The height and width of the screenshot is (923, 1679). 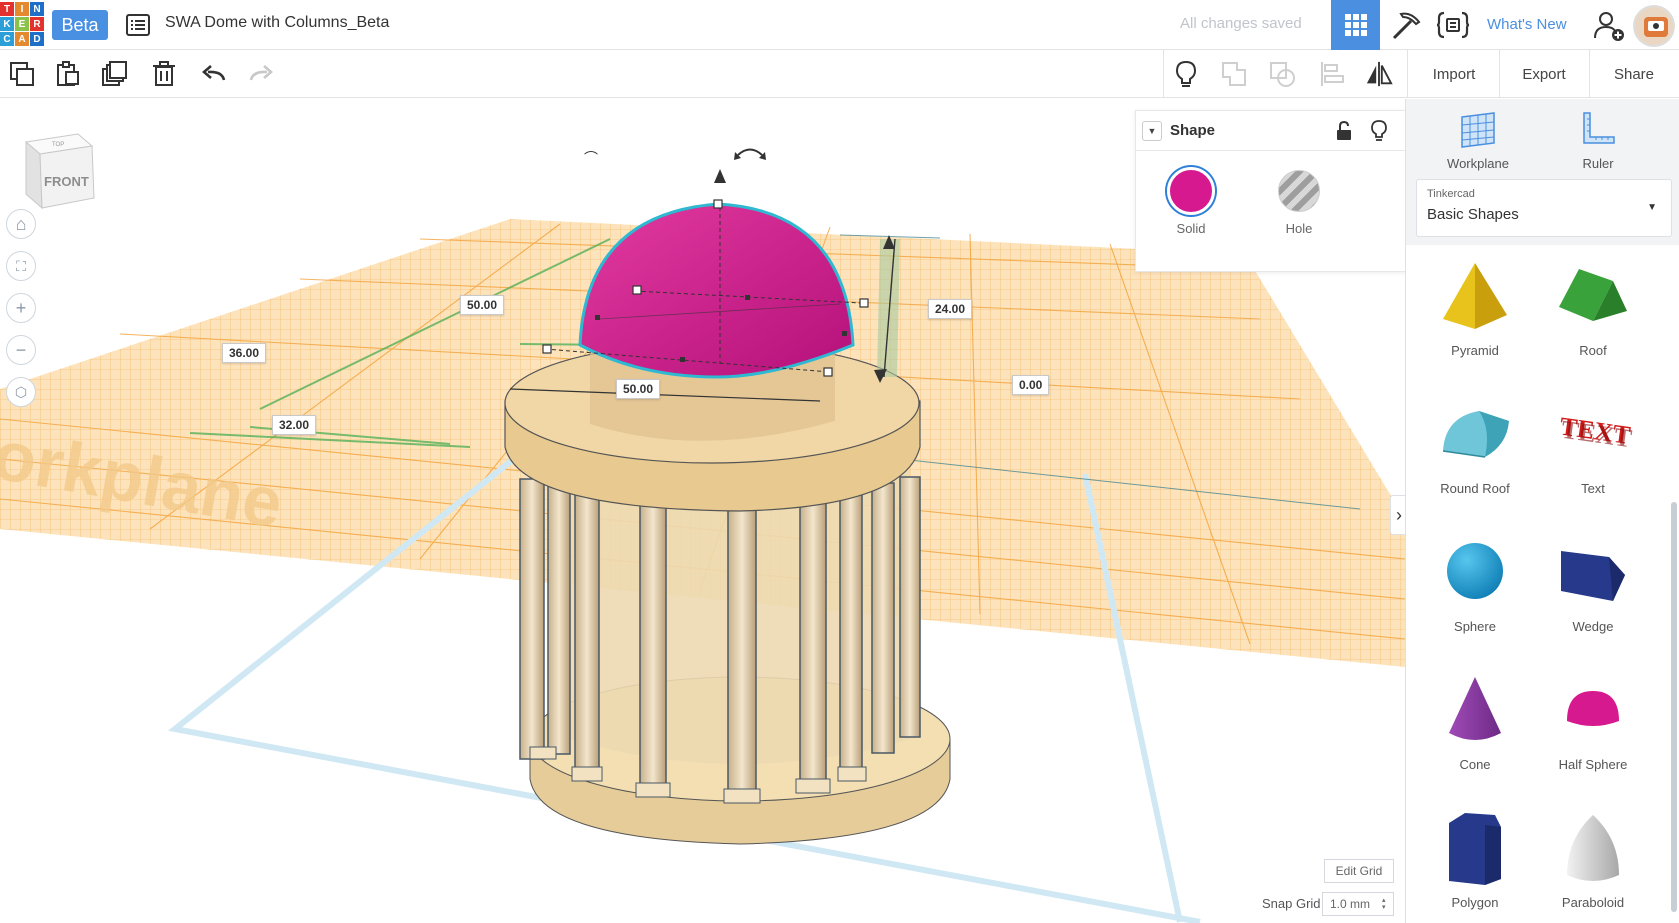 I want to click on group-button, so click(x=1234, y=74).